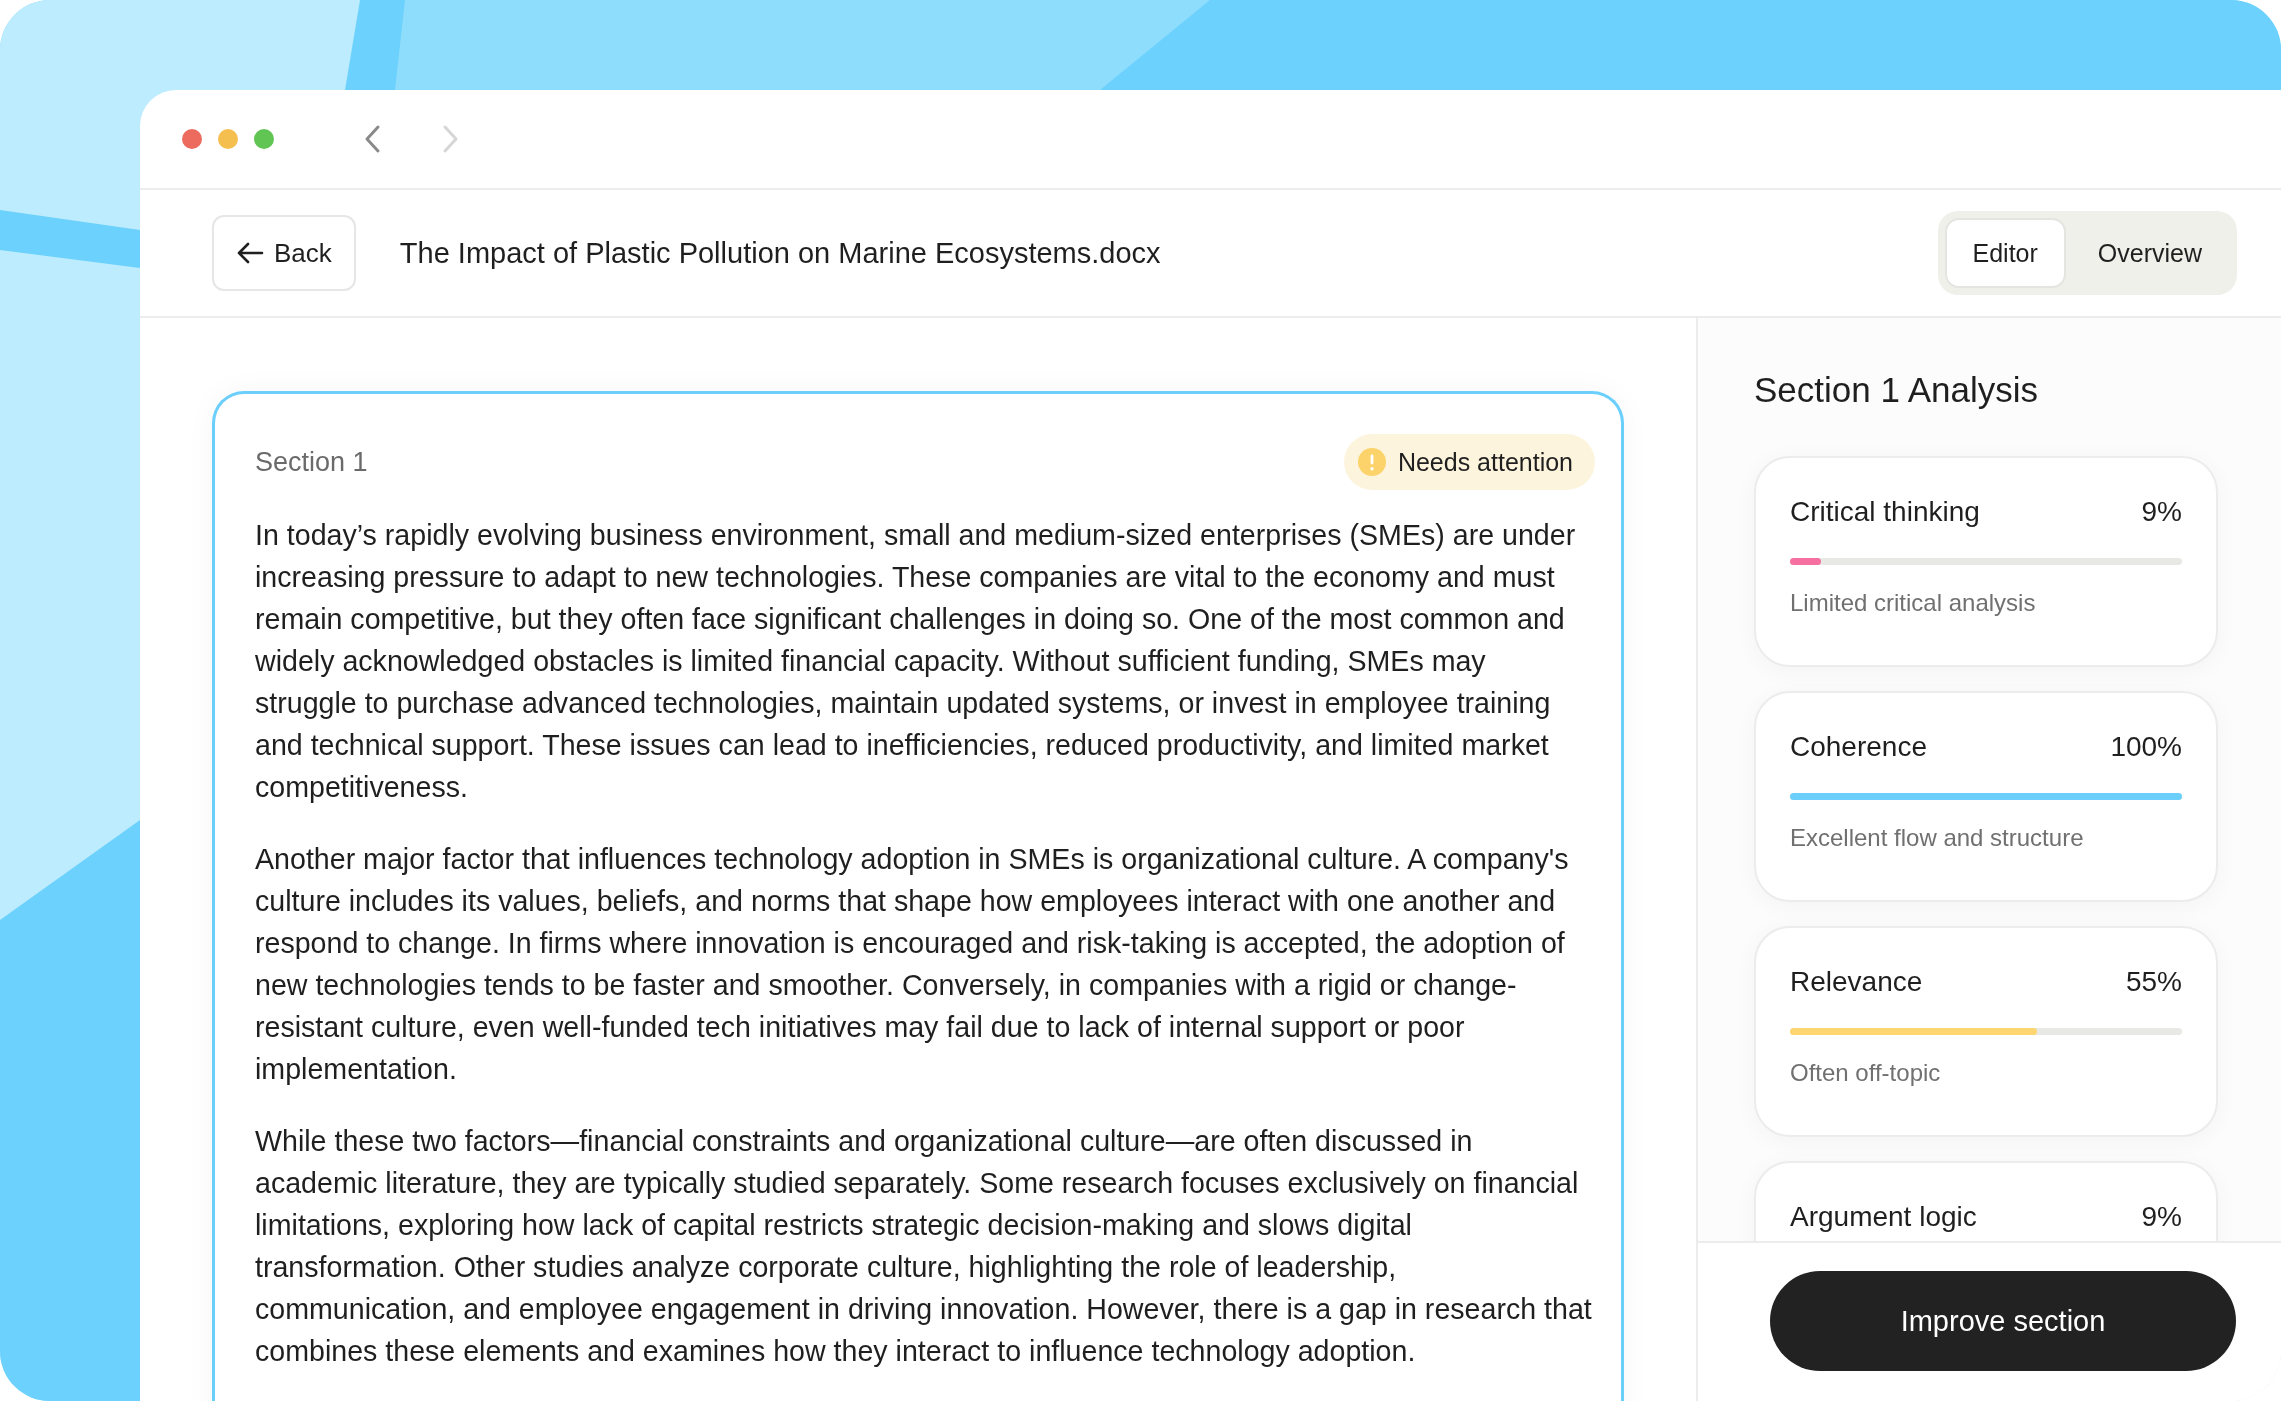  Describe the element at coordinates (1866, 1073) in the screenshot. I see `metric-note: Often off-topic` at that location.